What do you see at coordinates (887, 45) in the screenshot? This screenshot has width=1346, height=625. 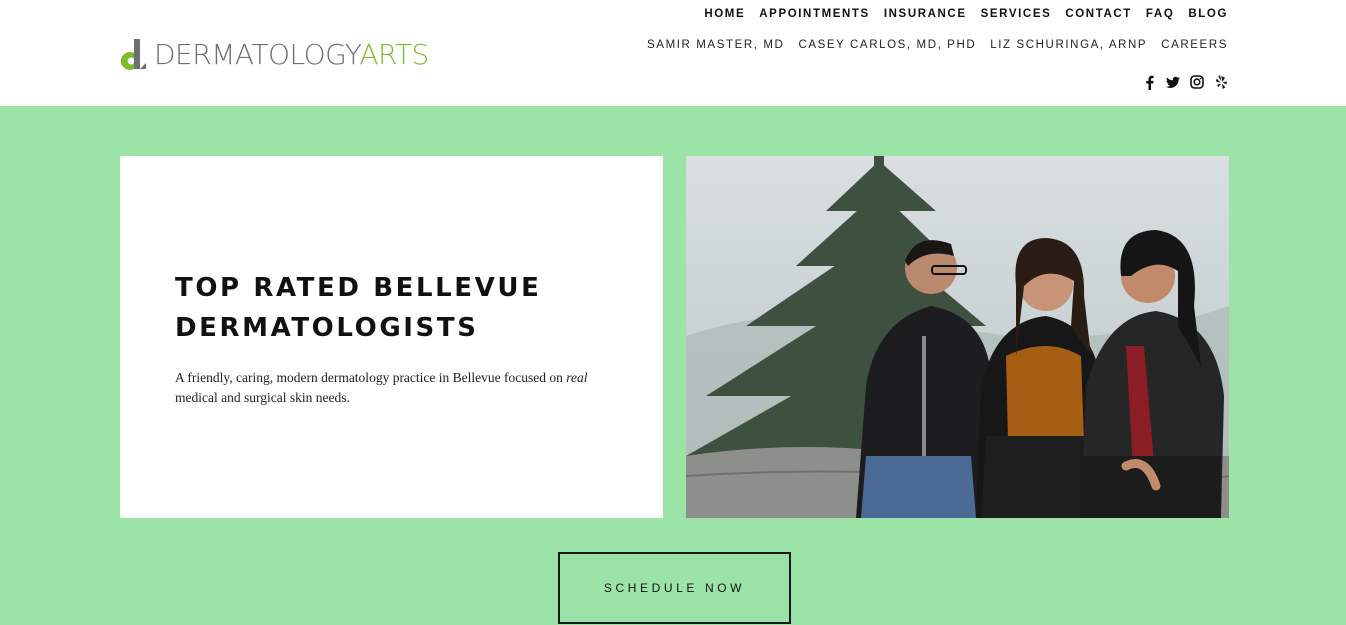 I see `nav-casey-carlos: CASEY CARLOS, MD, PHD` at bounding box center [887, 45].